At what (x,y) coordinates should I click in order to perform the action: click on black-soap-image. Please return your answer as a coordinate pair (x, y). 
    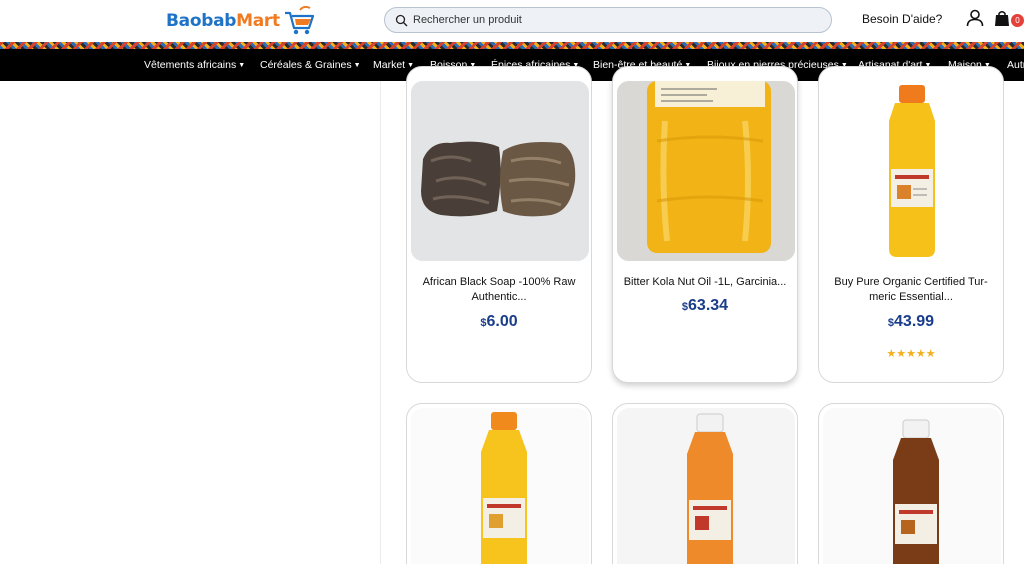
    Looking at the image, I should click on (500, 171).